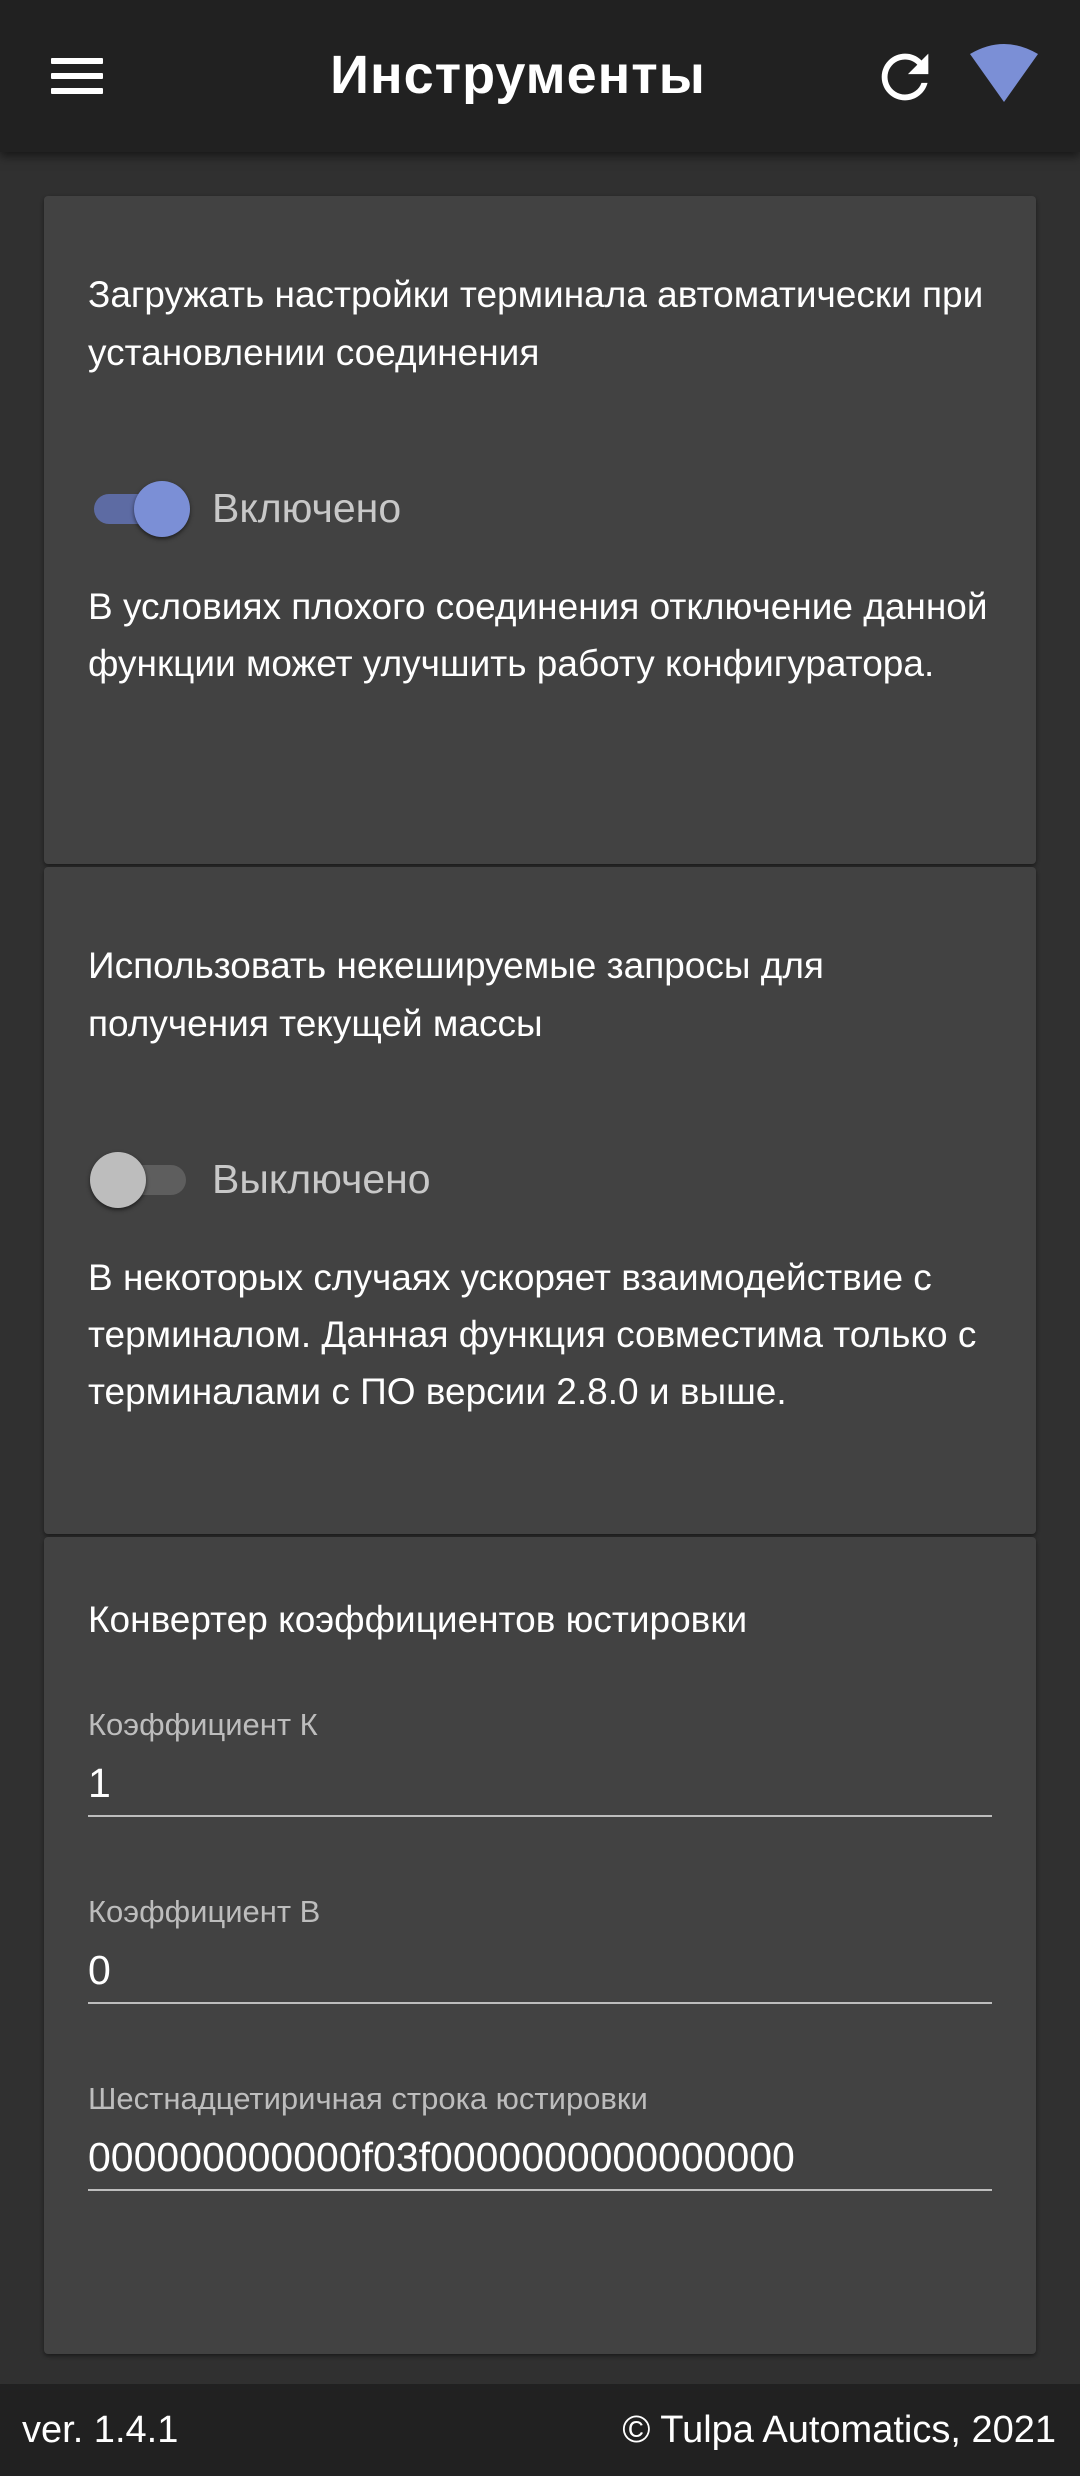 This screenshot has width=1080, height=2476. I want to click on wifi-icon, so click(1004, 73).